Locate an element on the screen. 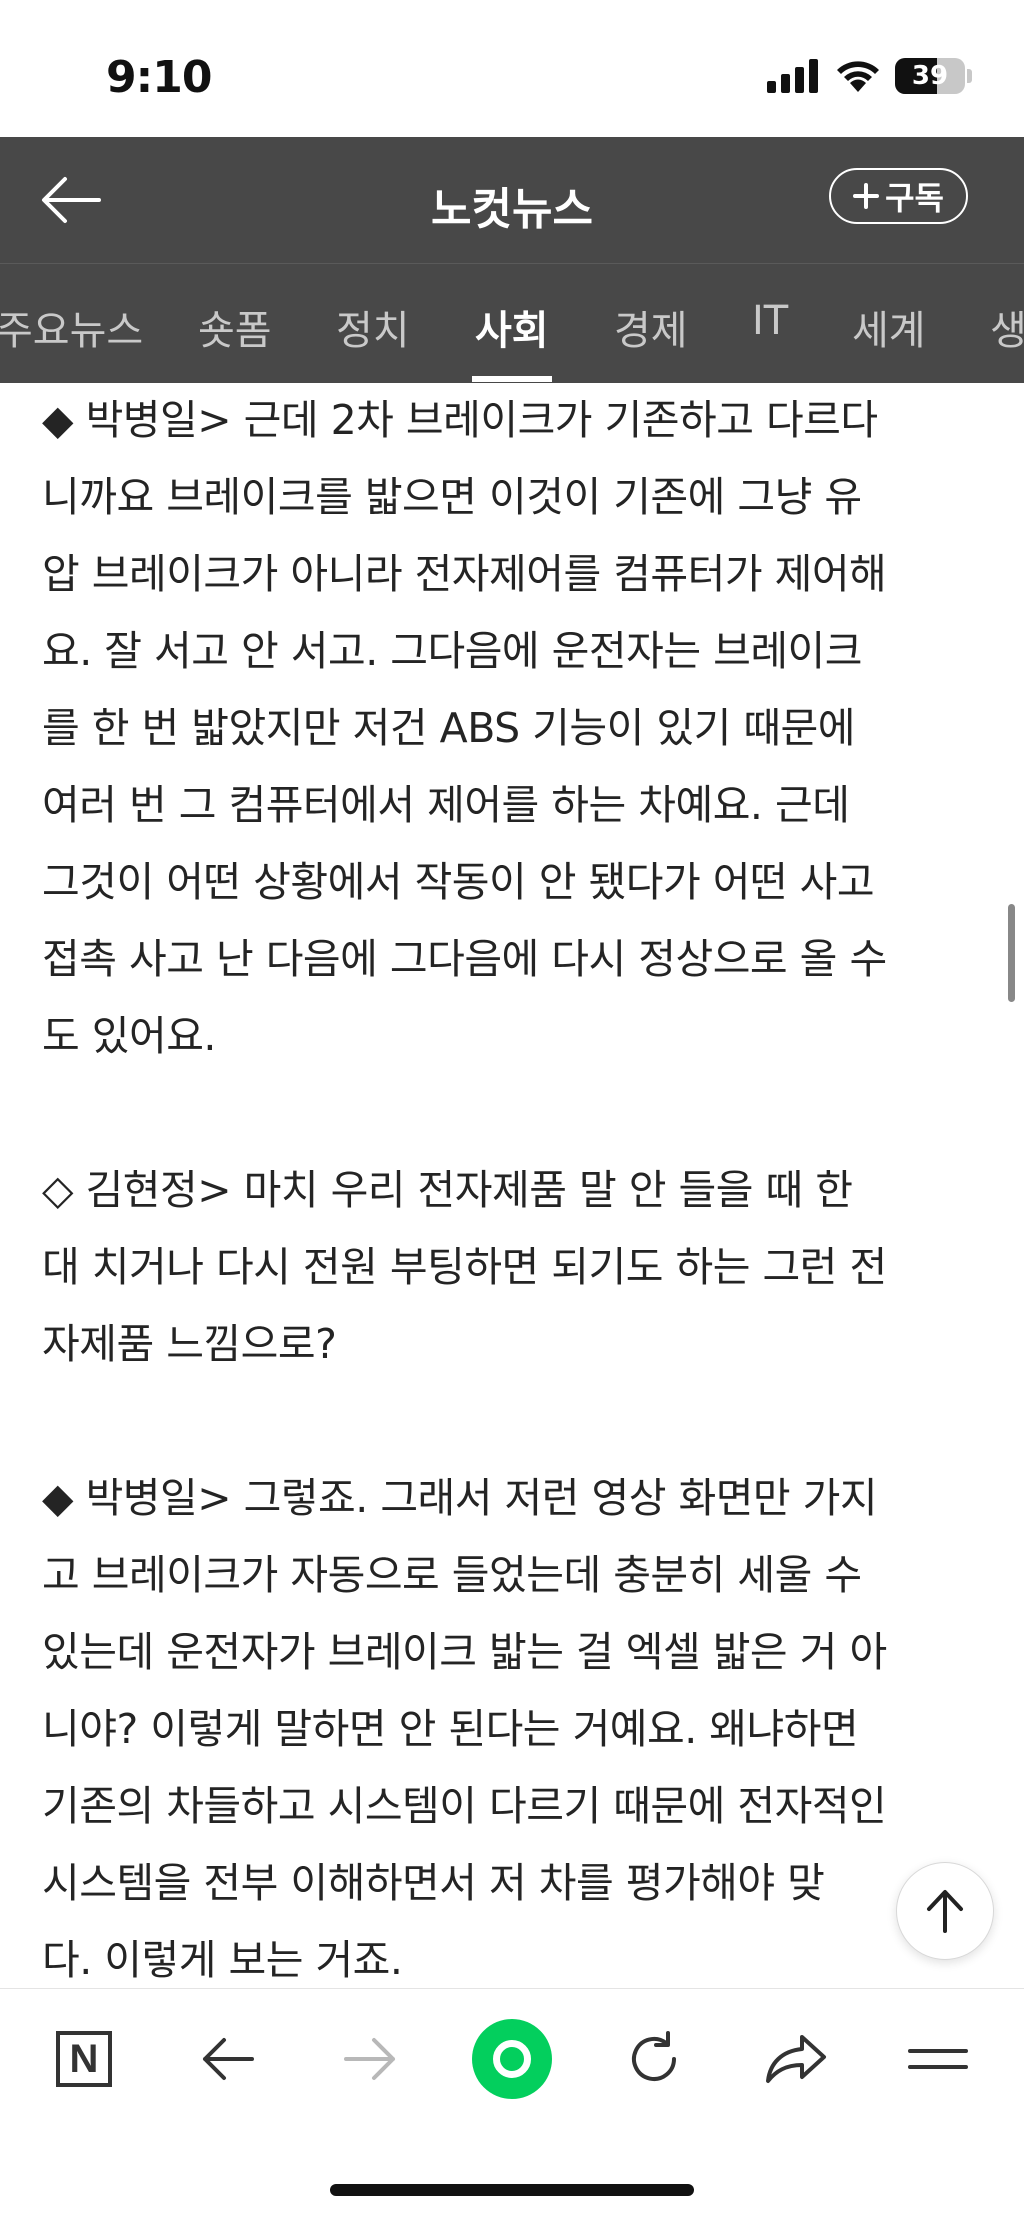 This screenshot has height=2218, width=1024. browser-back-button is located at coordinates (228, 2059).